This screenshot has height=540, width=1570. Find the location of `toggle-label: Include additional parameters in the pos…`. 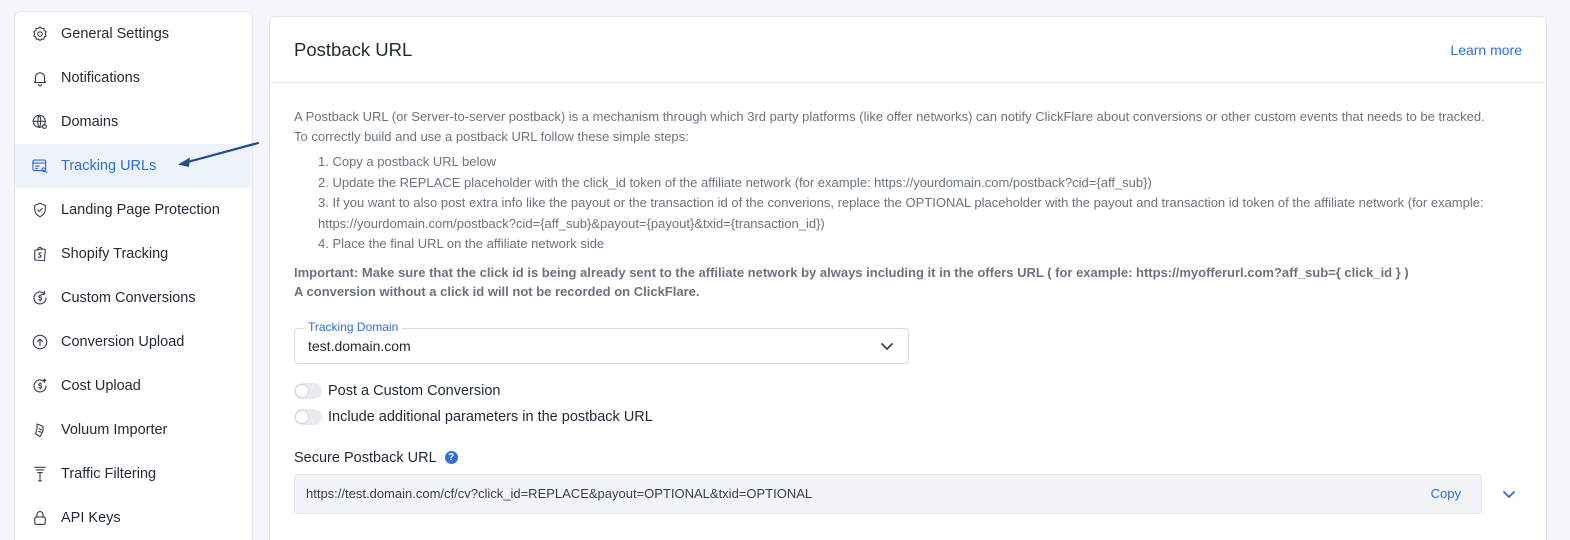

toggle-label: Include additional parameters in the pos… is located at coordinates (490, 416).